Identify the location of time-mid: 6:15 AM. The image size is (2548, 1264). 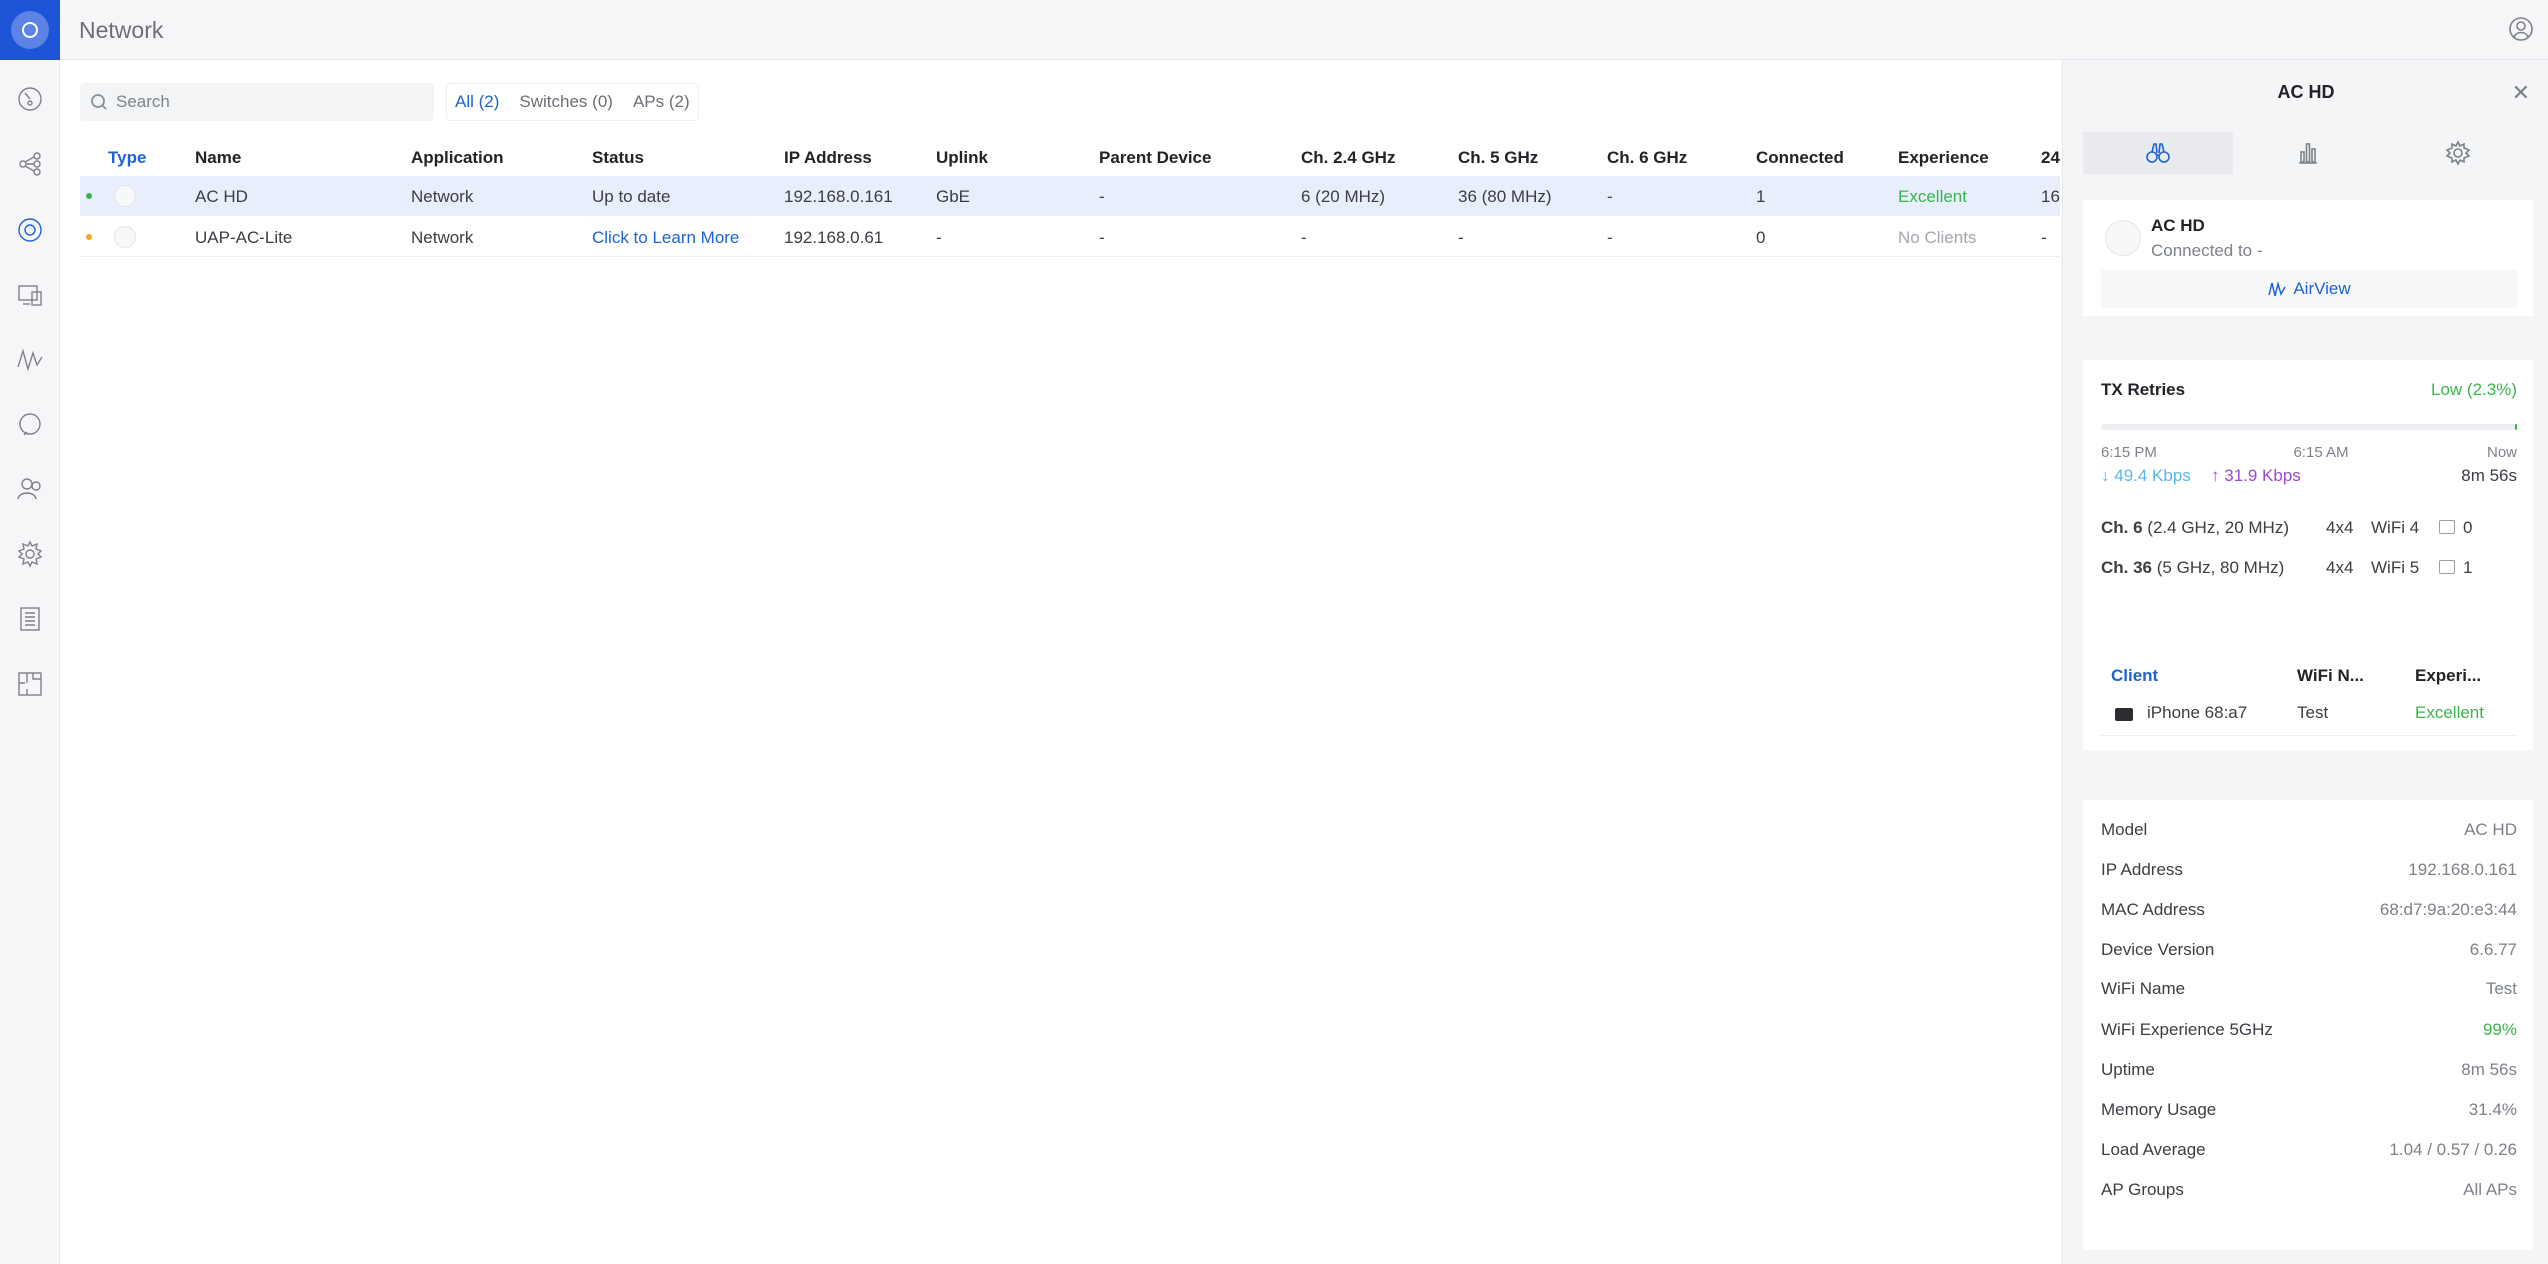
(2321, 452).